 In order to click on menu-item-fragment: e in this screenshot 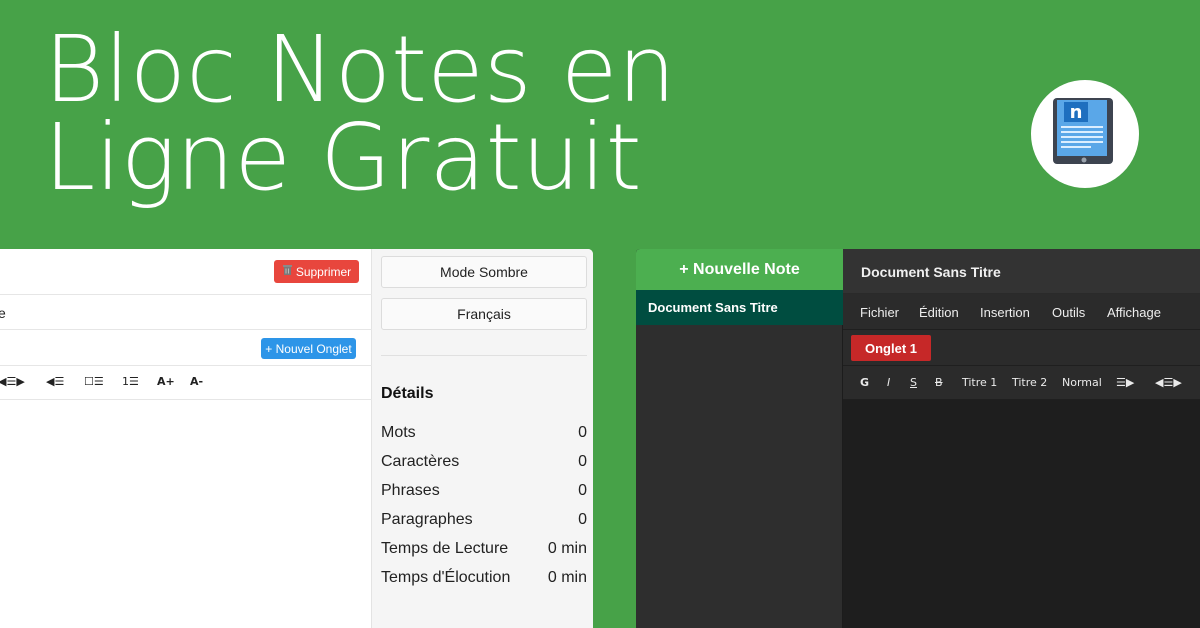, I will do `click(3, 313)`.